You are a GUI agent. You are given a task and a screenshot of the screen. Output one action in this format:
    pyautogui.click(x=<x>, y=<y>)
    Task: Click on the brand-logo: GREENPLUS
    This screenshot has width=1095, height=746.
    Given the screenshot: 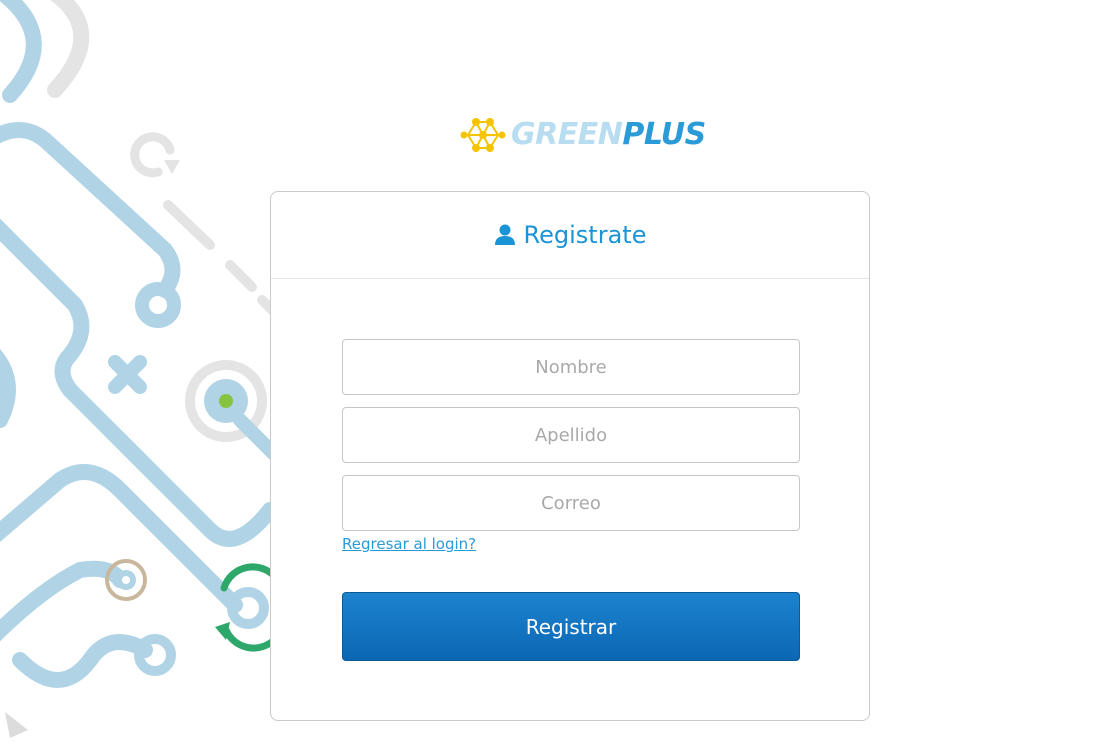 What is the action you would take?
    pyautogui.click(x=583, y=135)
    